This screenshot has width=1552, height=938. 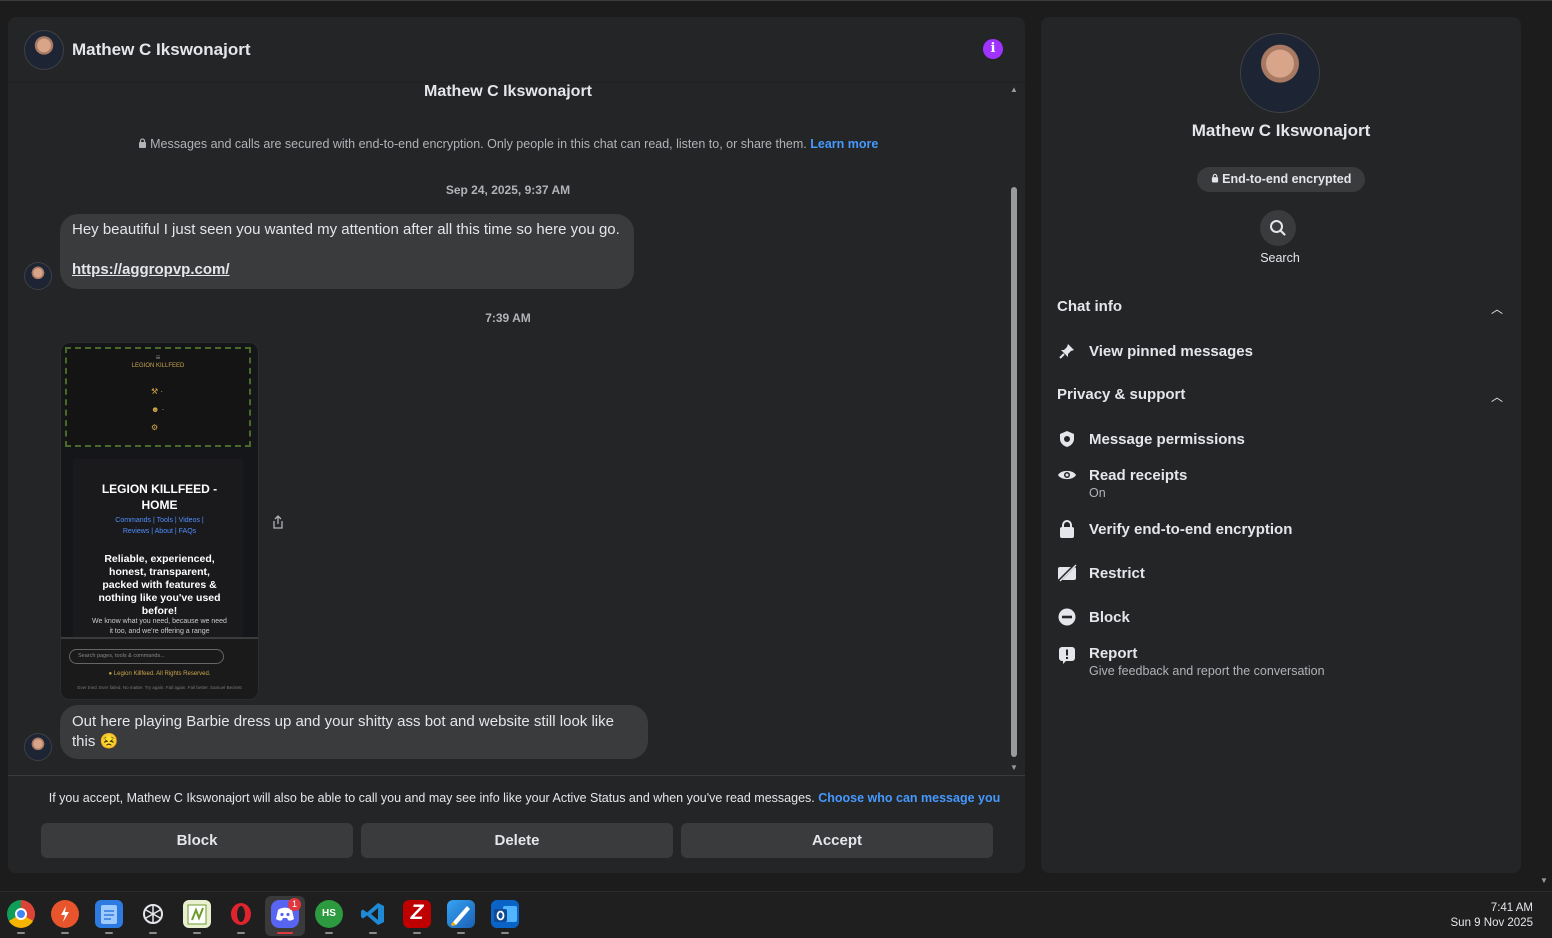 What do you see at coordinates (1109, 617) in the screenshot?
I see `row-label: Block` at bounding box center [1109, 617].